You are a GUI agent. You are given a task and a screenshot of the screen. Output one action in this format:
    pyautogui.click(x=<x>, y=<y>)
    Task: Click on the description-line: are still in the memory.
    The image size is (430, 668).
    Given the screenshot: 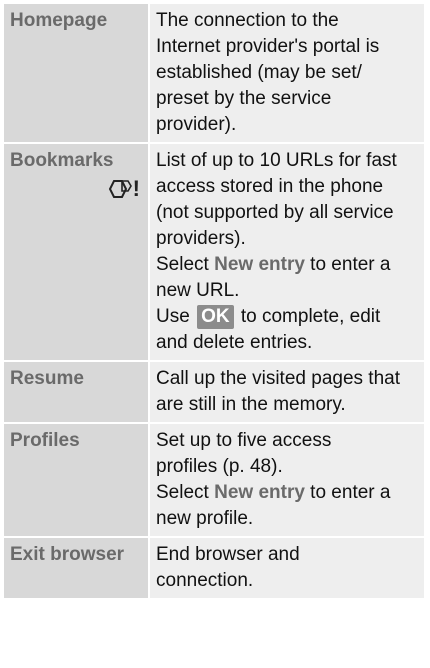 What is the action you would take?
    pyautogui.click(x=251, y=404)
    